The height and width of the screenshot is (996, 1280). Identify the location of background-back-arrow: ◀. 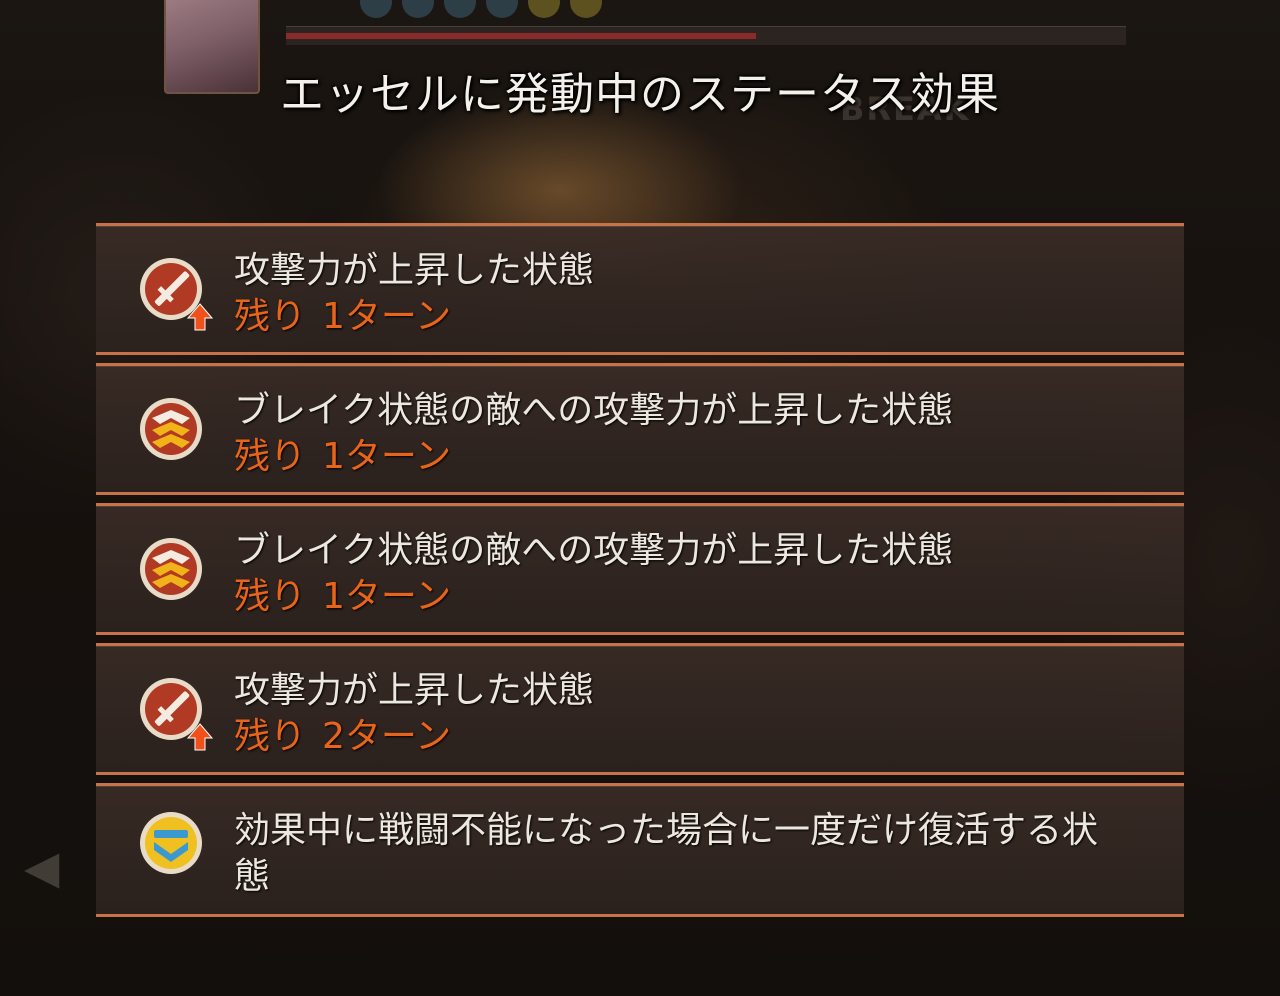
(42, 867).